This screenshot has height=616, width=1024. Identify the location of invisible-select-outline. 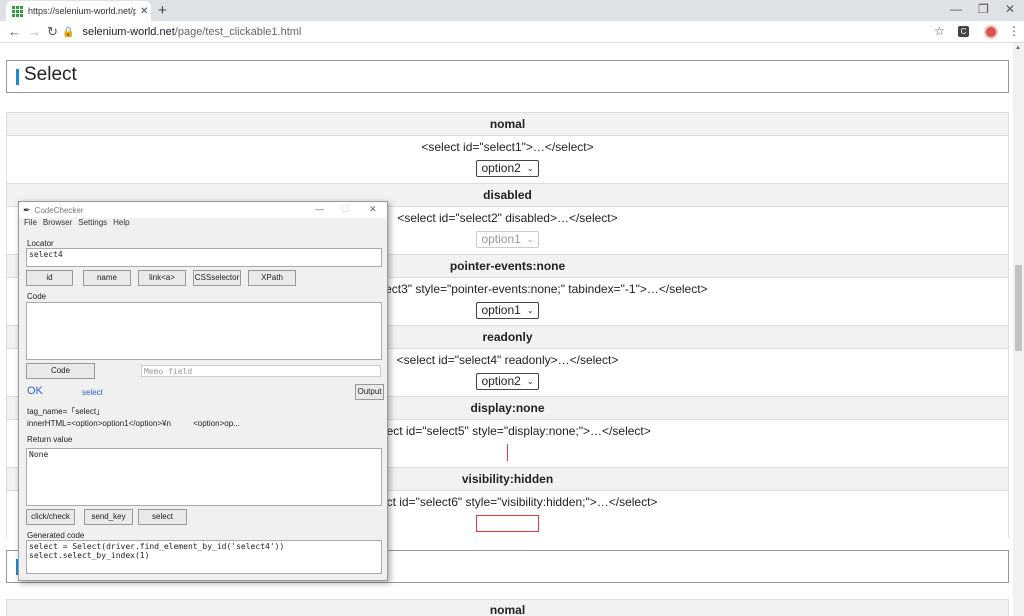
(507, 523).